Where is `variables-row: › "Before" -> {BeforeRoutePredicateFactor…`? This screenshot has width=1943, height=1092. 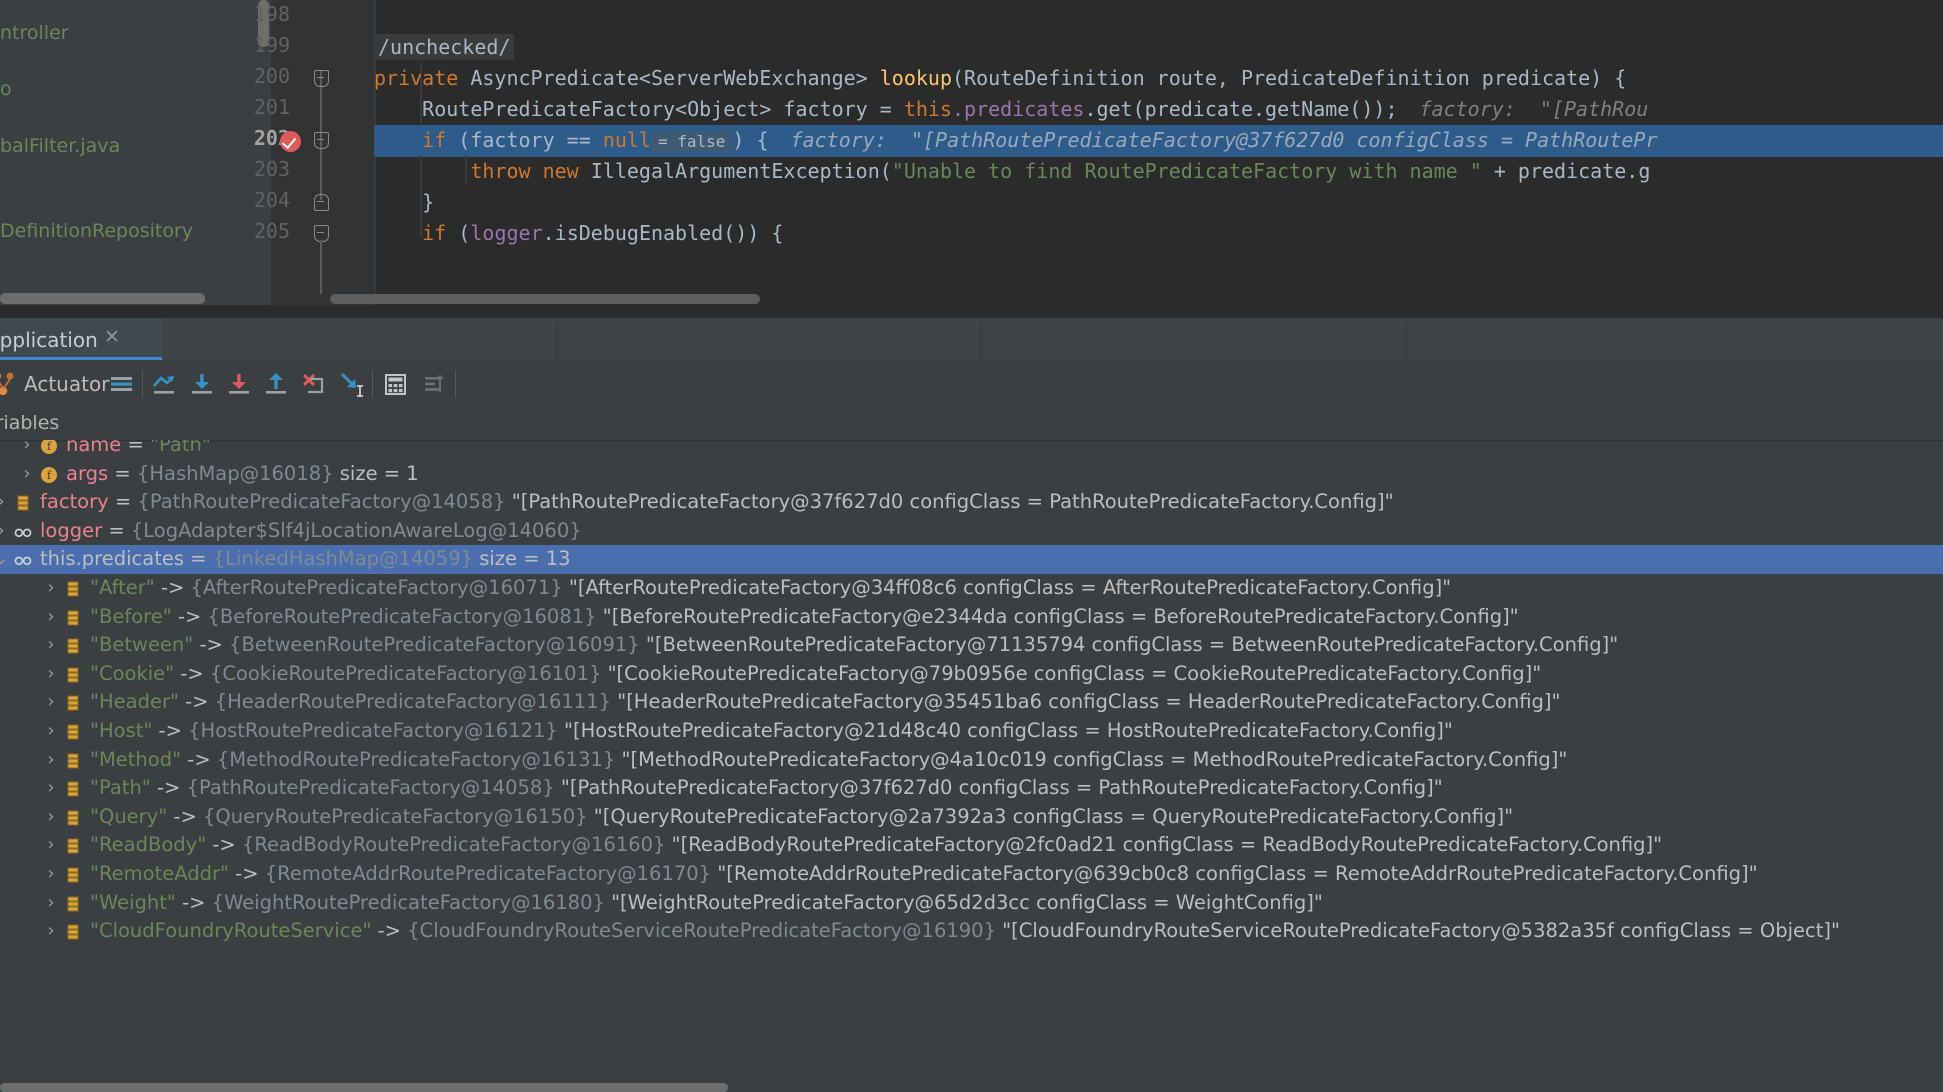 variables-row: › "Before" -> {BeforeRoutePredicateFactor… is located at coordinates (971, 617).